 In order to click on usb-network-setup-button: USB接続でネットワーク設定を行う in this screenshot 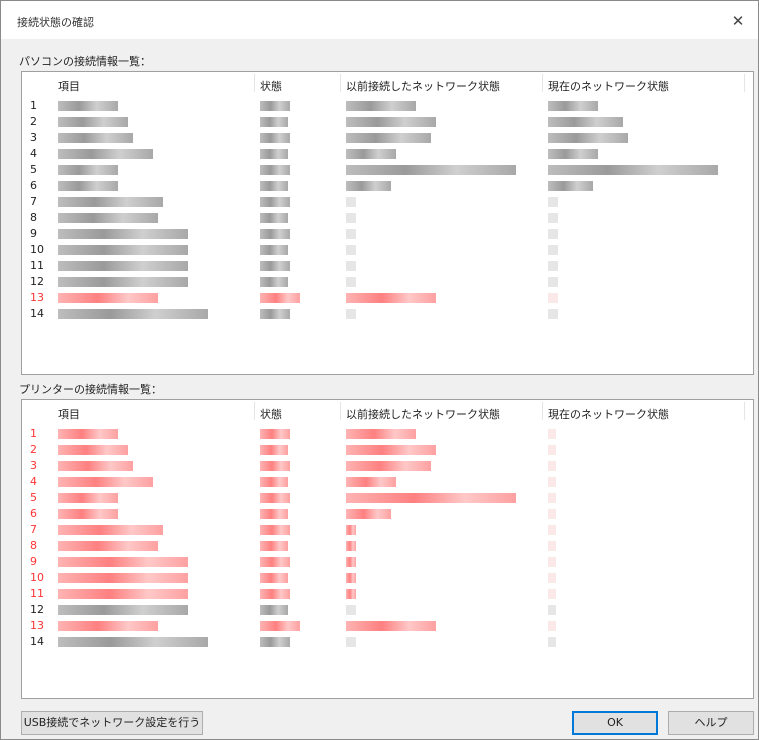, I will do `click(112, 723)`.